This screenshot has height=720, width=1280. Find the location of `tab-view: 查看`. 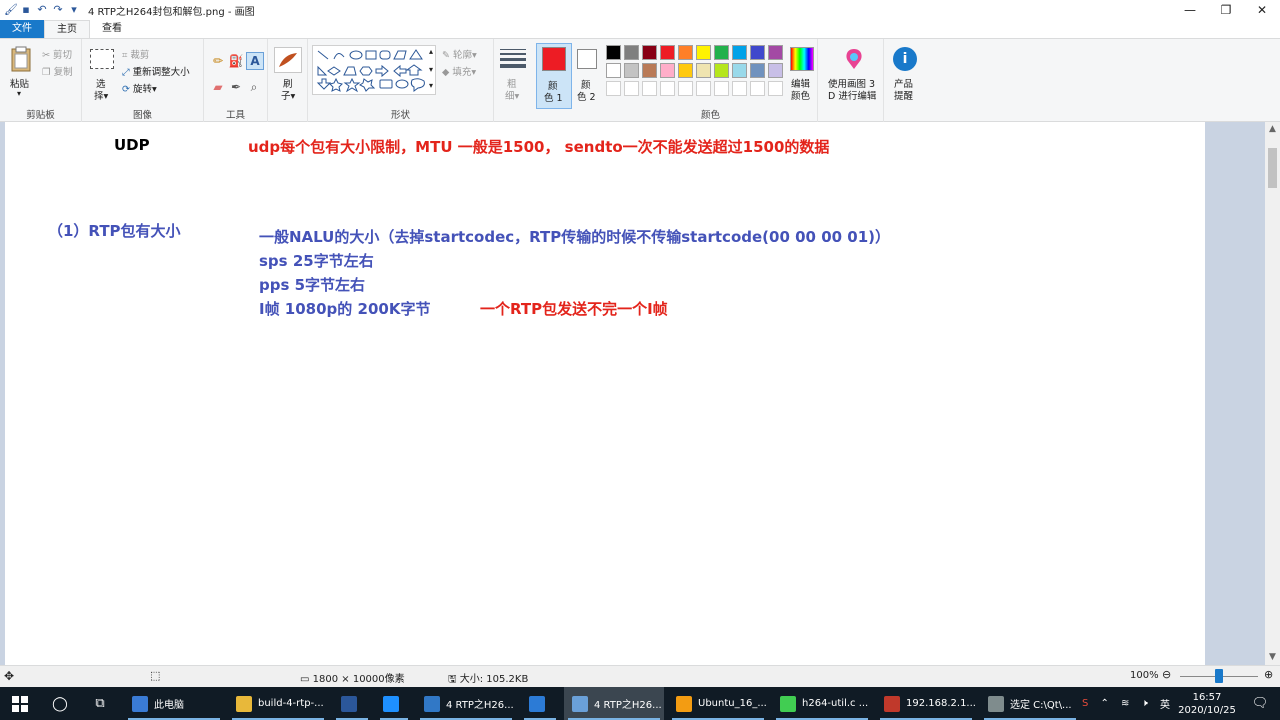

tab-view: 查看 is located at coordinates (112, 29).